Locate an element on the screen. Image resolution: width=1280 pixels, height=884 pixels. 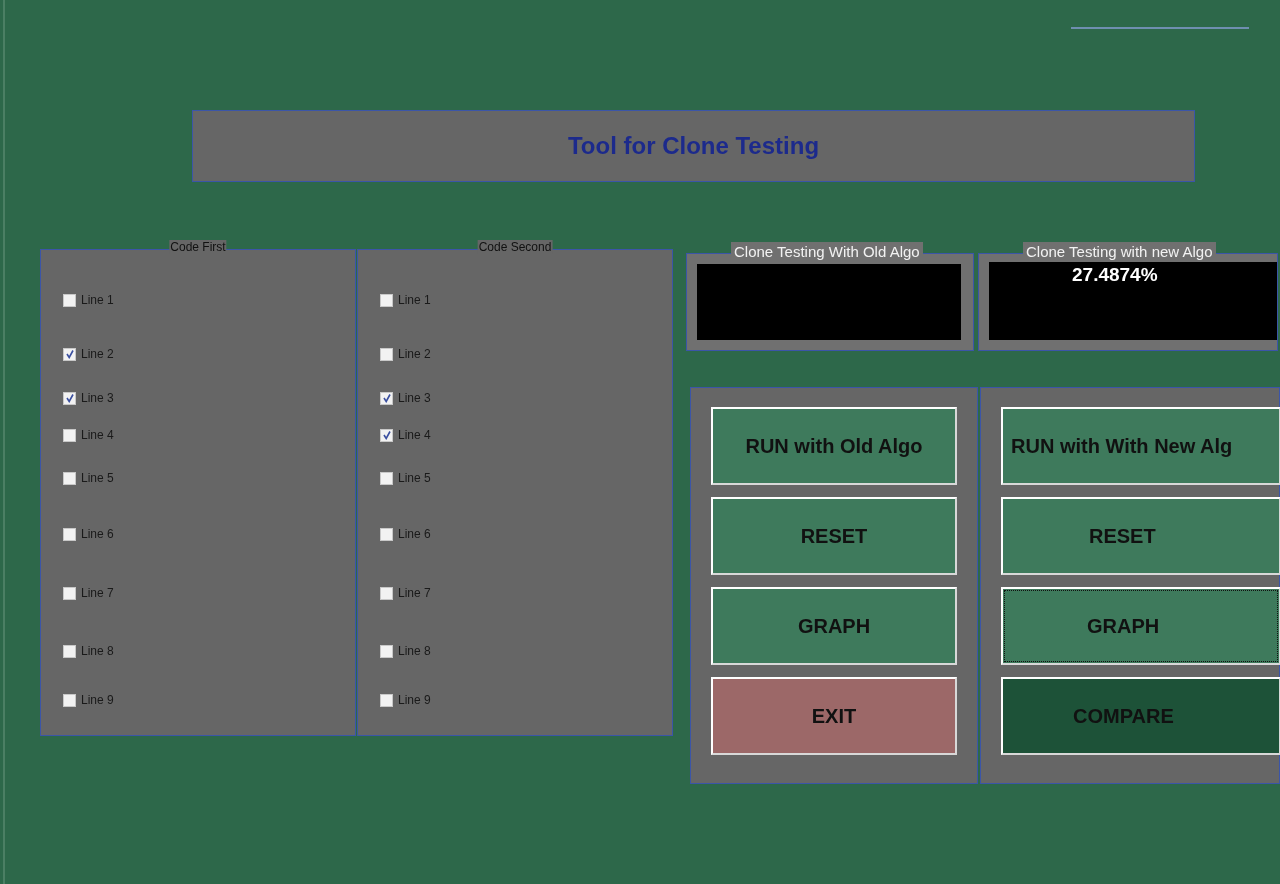
result-value: 27.4874% is located at coordinates (1115, 275).